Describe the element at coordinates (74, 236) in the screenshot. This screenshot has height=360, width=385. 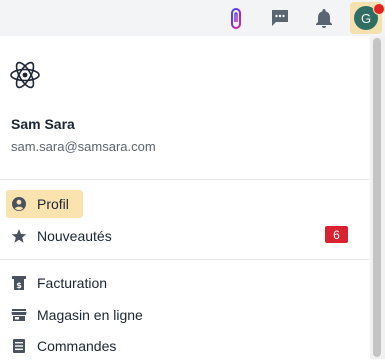
I see `menu-item-label: Nouveautés` at that location.